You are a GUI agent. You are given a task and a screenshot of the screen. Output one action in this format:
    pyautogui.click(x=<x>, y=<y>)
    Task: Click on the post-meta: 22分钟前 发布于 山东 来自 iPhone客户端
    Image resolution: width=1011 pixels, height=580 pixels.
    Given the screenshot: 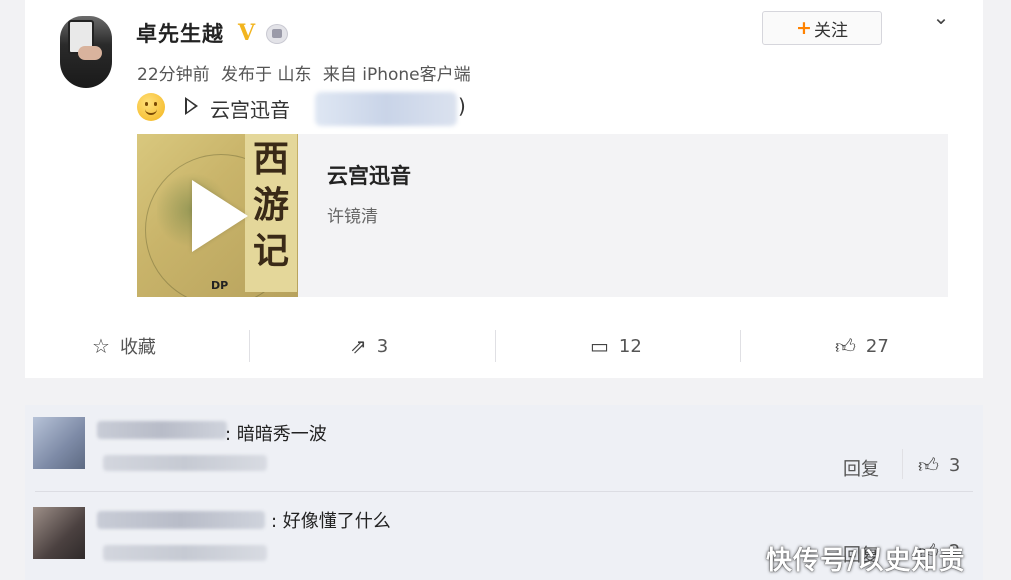 What is the action you would take?
    pyautogui.click(x=307, y=72)
    